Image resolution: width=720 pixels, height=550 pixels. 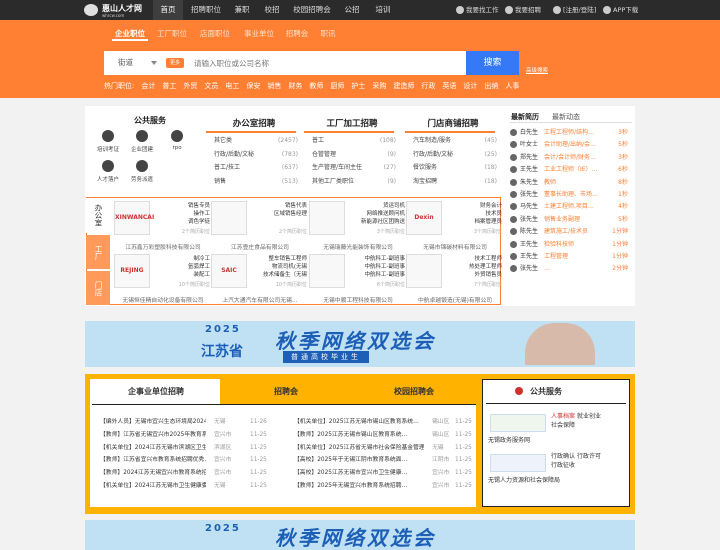 What do you see at coordinates (163, 280) in the screenshot?
I see `company-card: REJING 制冷工 氩弧焊工 装配工 10个简历职位 无锡恒佳精自动化设备有限公司` at bounding box center [163, 280].